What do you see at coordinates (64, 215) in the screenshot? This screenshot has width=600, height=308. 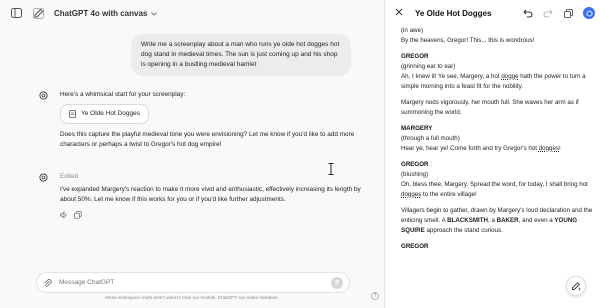 I see `read-aloud-icon` at bounding box center [64, 215].